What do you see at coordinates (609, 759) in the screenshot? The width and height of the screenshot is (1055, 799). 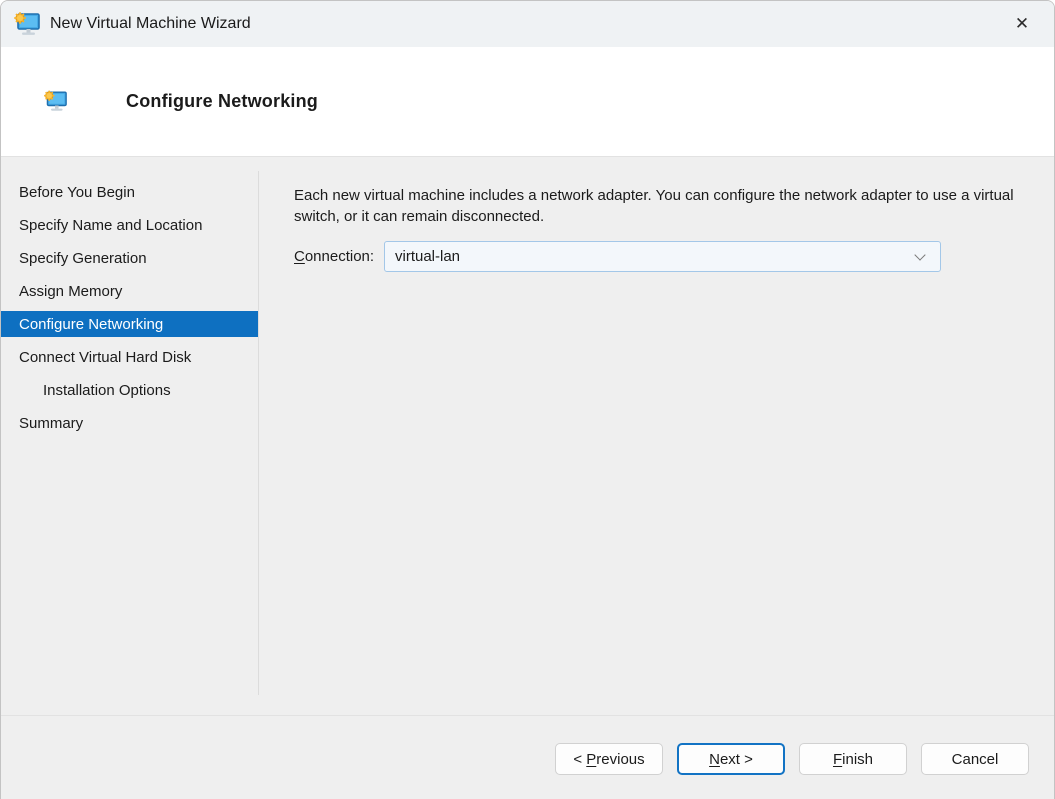 I see `previous-button: < Previous` at bounding box center [609, 759].